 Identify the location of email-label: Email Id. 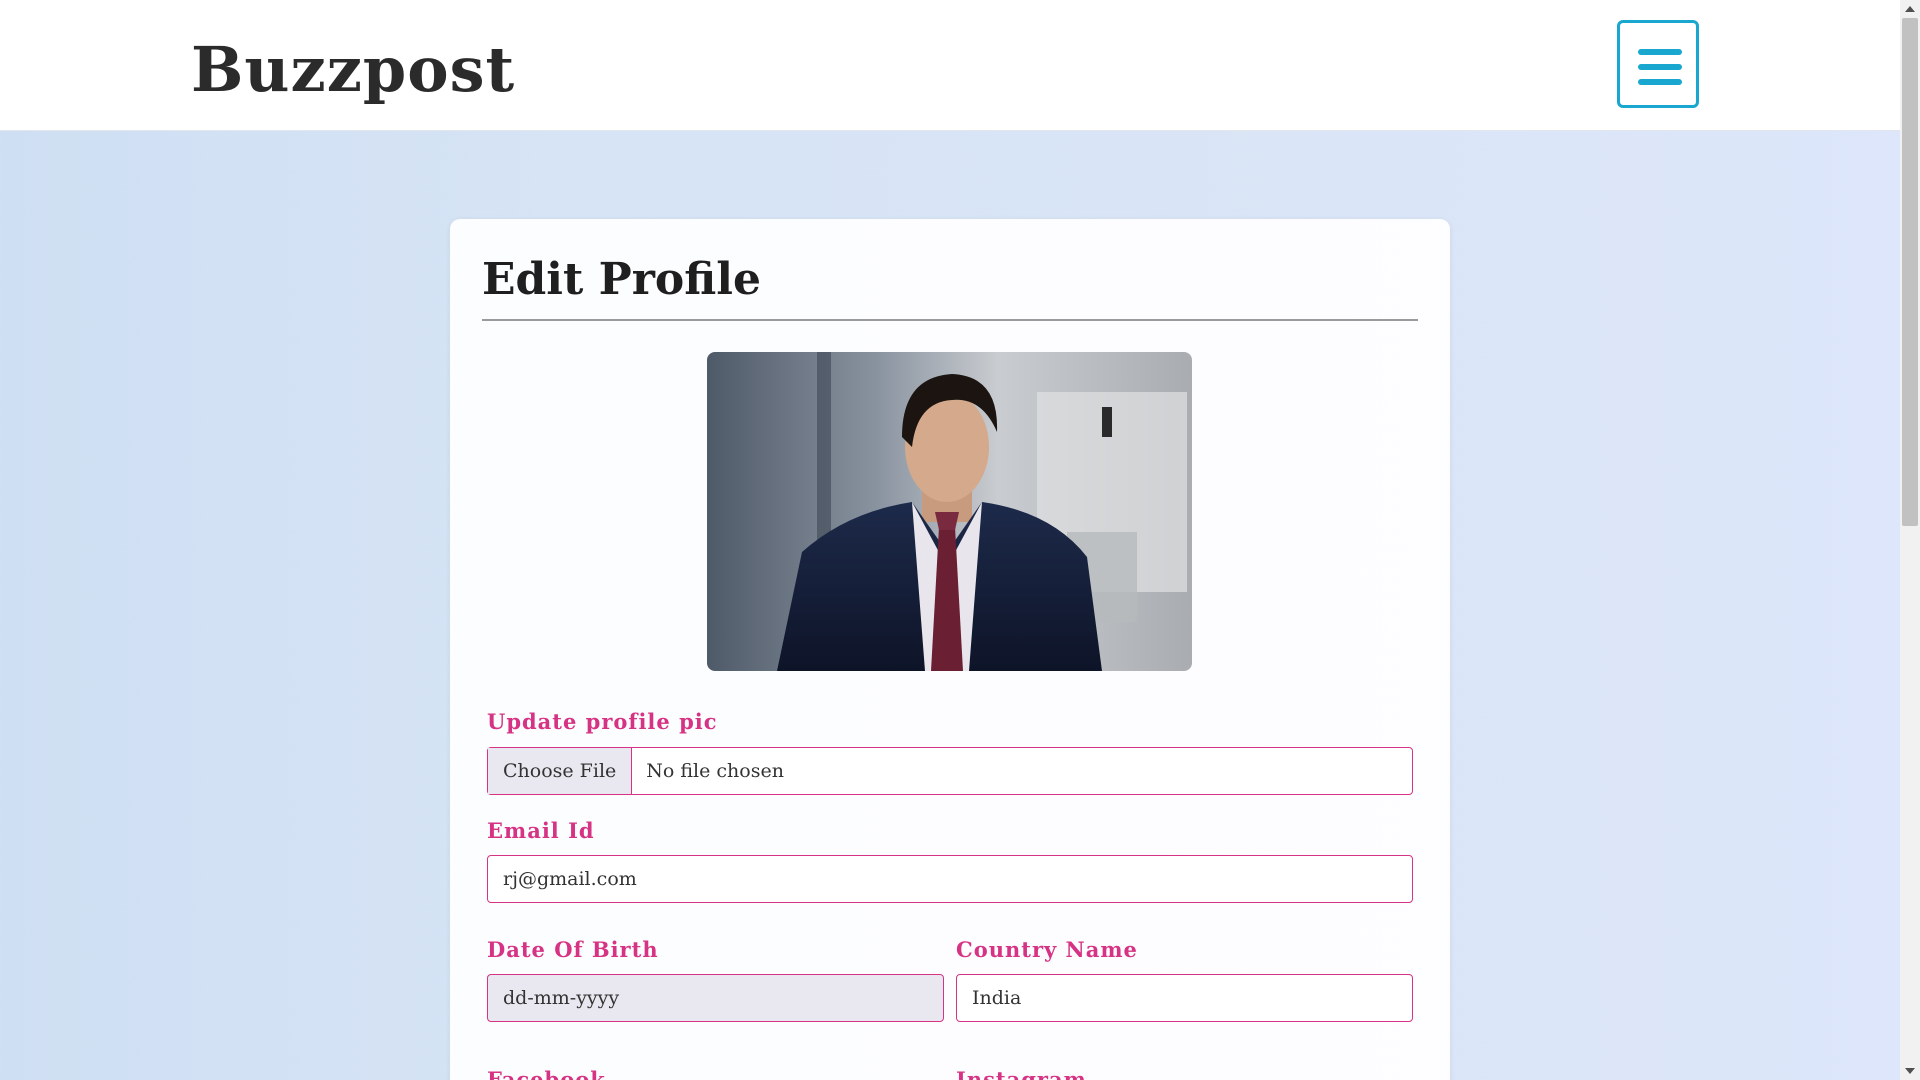
(541, 830).